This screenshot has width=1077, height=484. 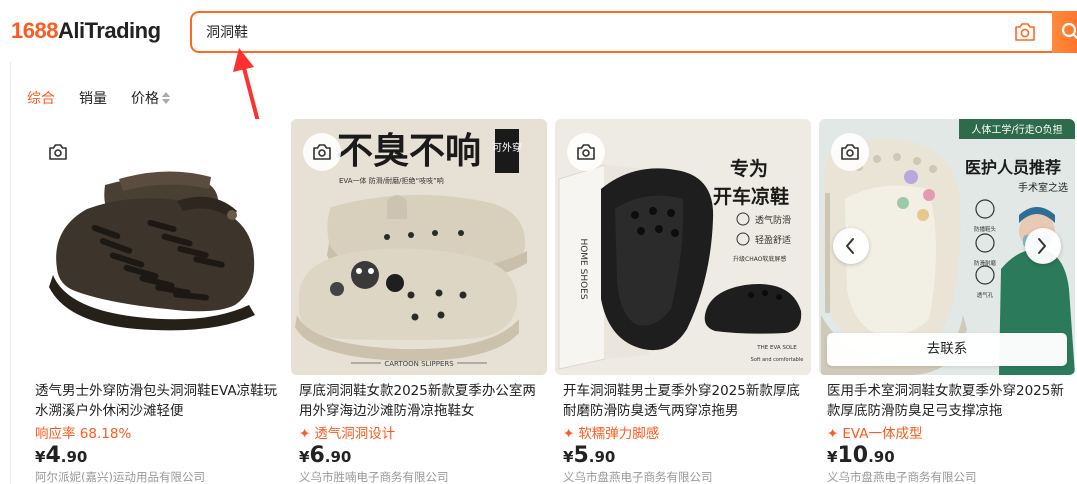 What do you see at coordinates (1025, 32) in the screenshot?
I see `image-search-camera-icon` at bounding box center [1025, 32].